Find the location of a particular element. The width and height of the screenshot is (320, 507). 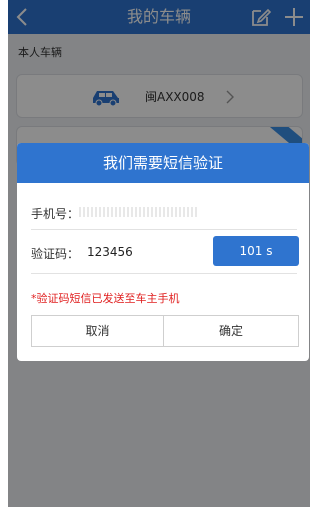

dialog-title: 我们需要短信验证 is located at coordinates (163, 163).